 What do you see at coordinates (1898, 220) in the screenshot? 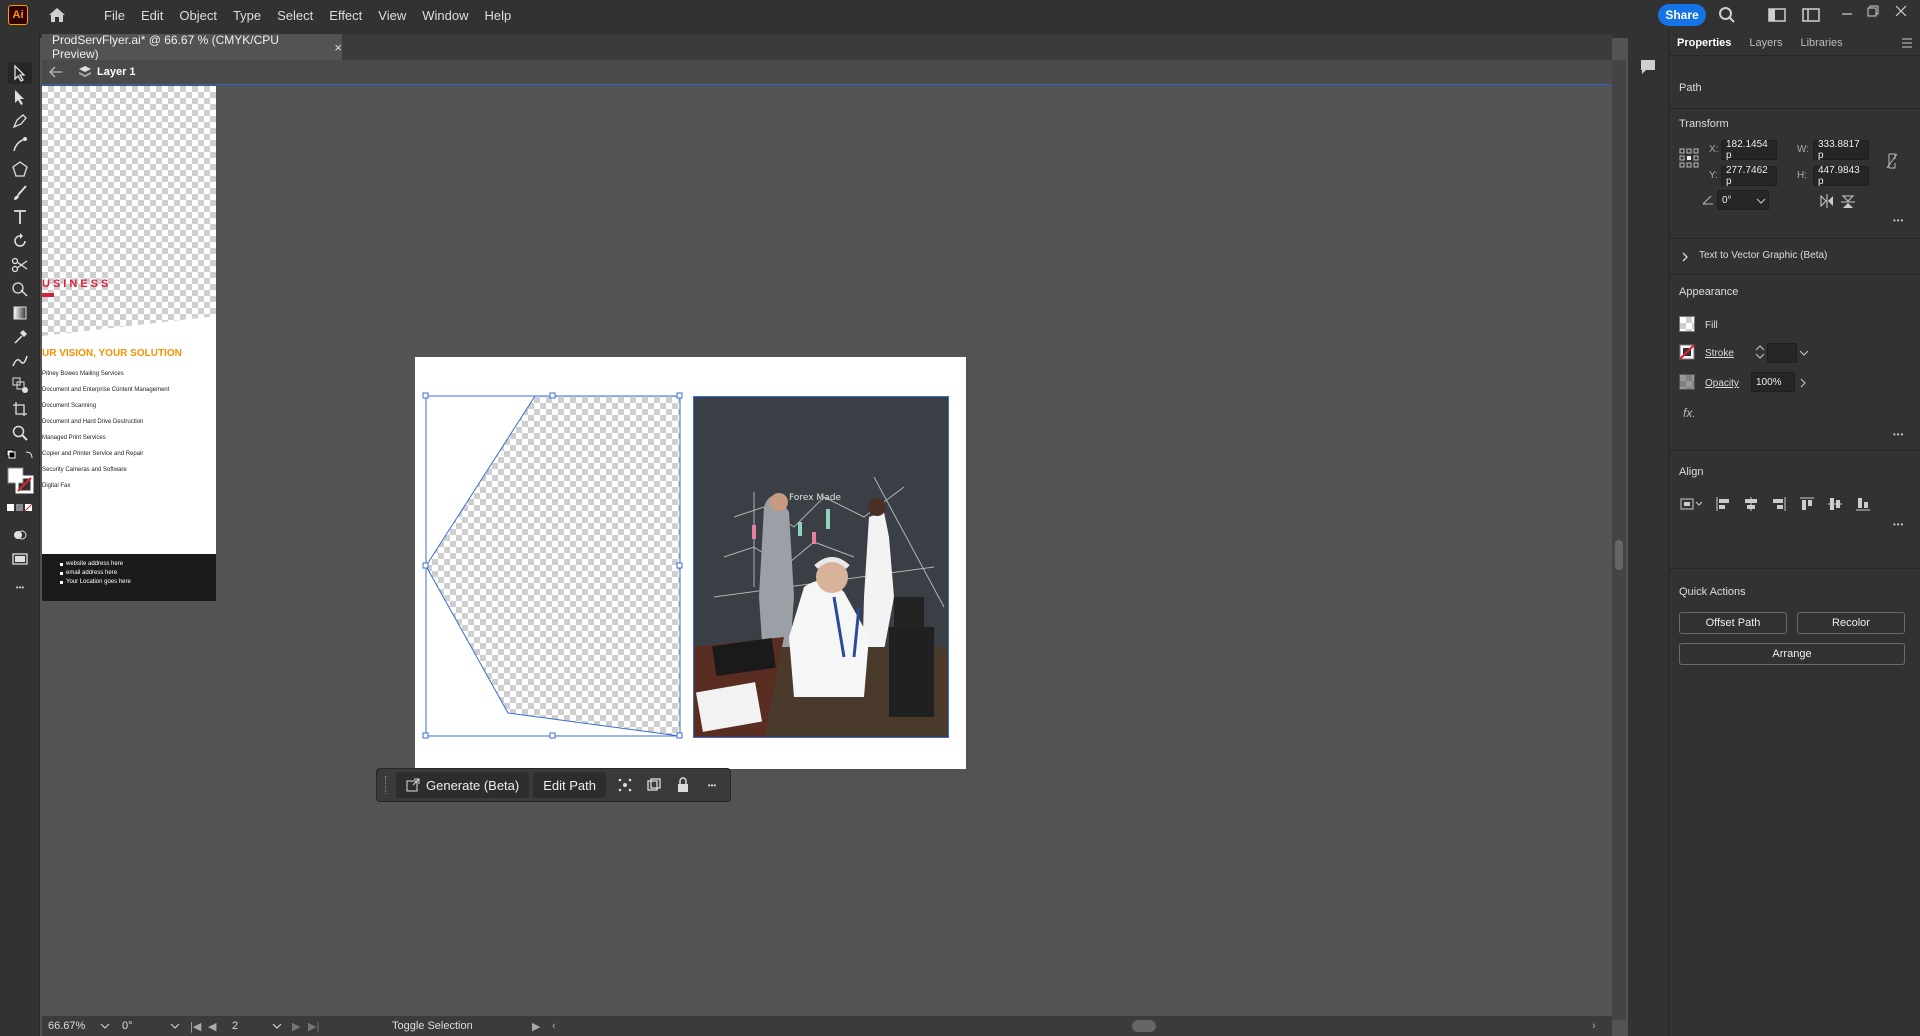
I see `transform-more-icon: •••` at bounding box center [1898, 220].